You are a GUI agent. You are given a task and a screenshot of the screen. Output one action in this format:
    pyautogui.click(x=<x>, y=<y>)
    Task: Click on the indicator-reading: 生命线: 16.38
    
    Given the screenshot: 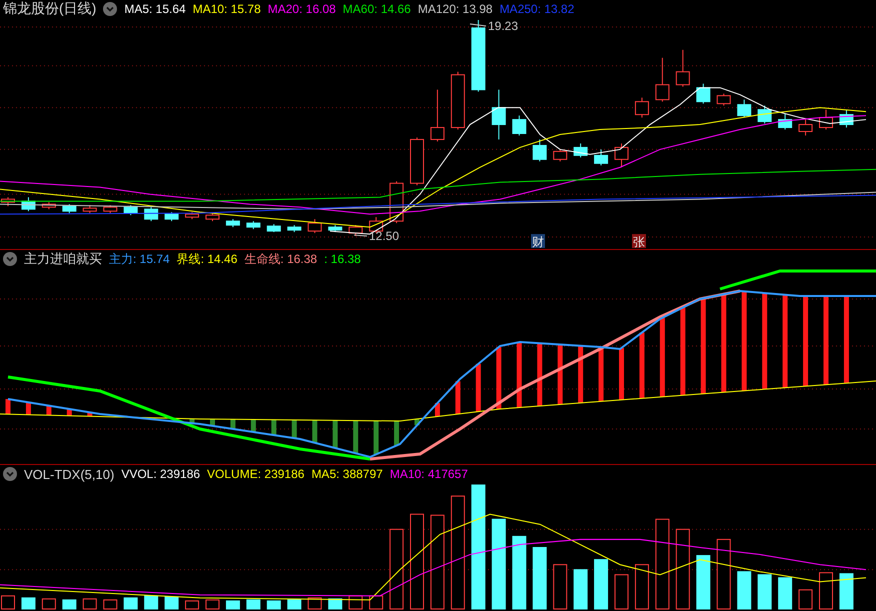 What is the action you would take?
    pyautogui.click(x=281, y=259)
    